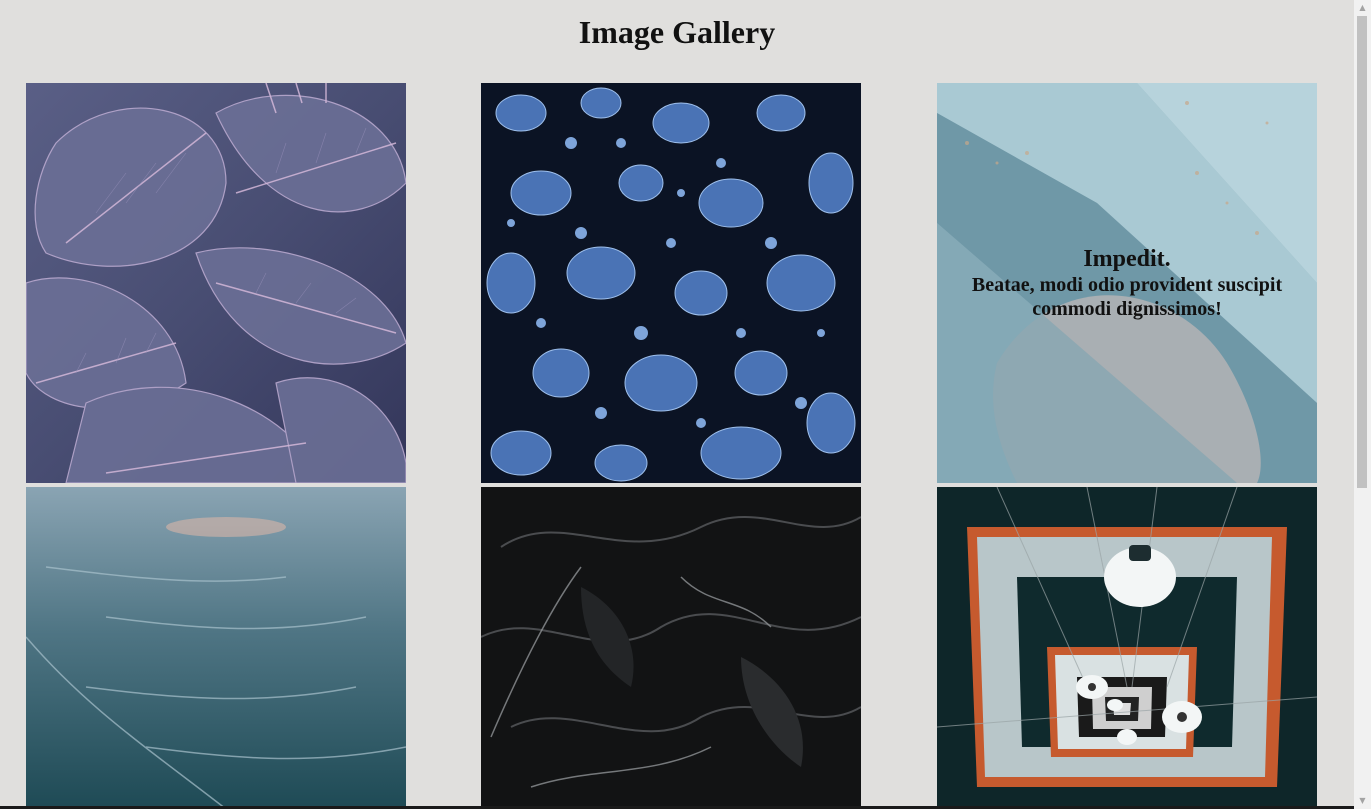 Image resolution: width=1371 pixels, height=809 pixels. I want to click on black-plastic-image, so click(671, 648).